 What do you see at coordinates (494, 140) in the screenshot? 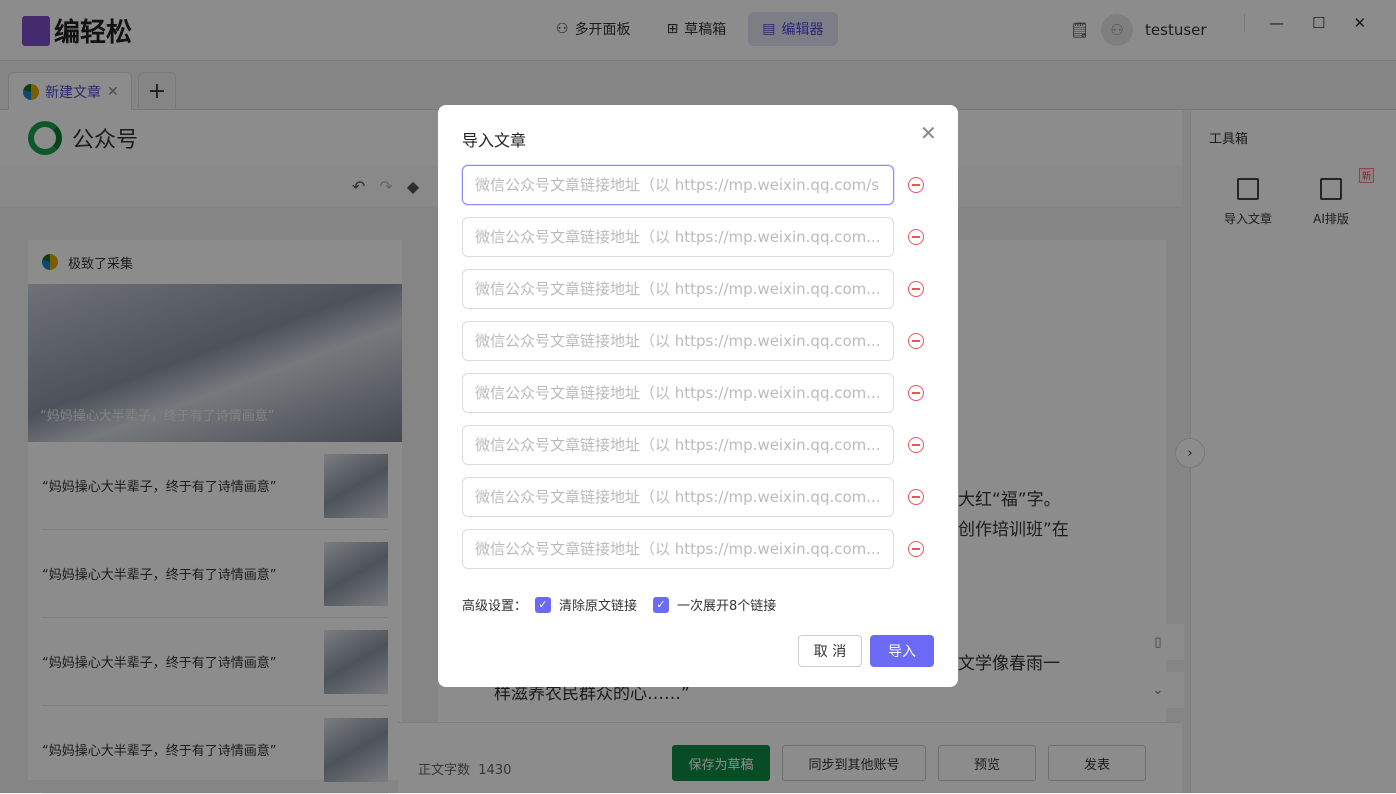
I see `dialog-title: 导入文章` at bounding box center [494, 140].